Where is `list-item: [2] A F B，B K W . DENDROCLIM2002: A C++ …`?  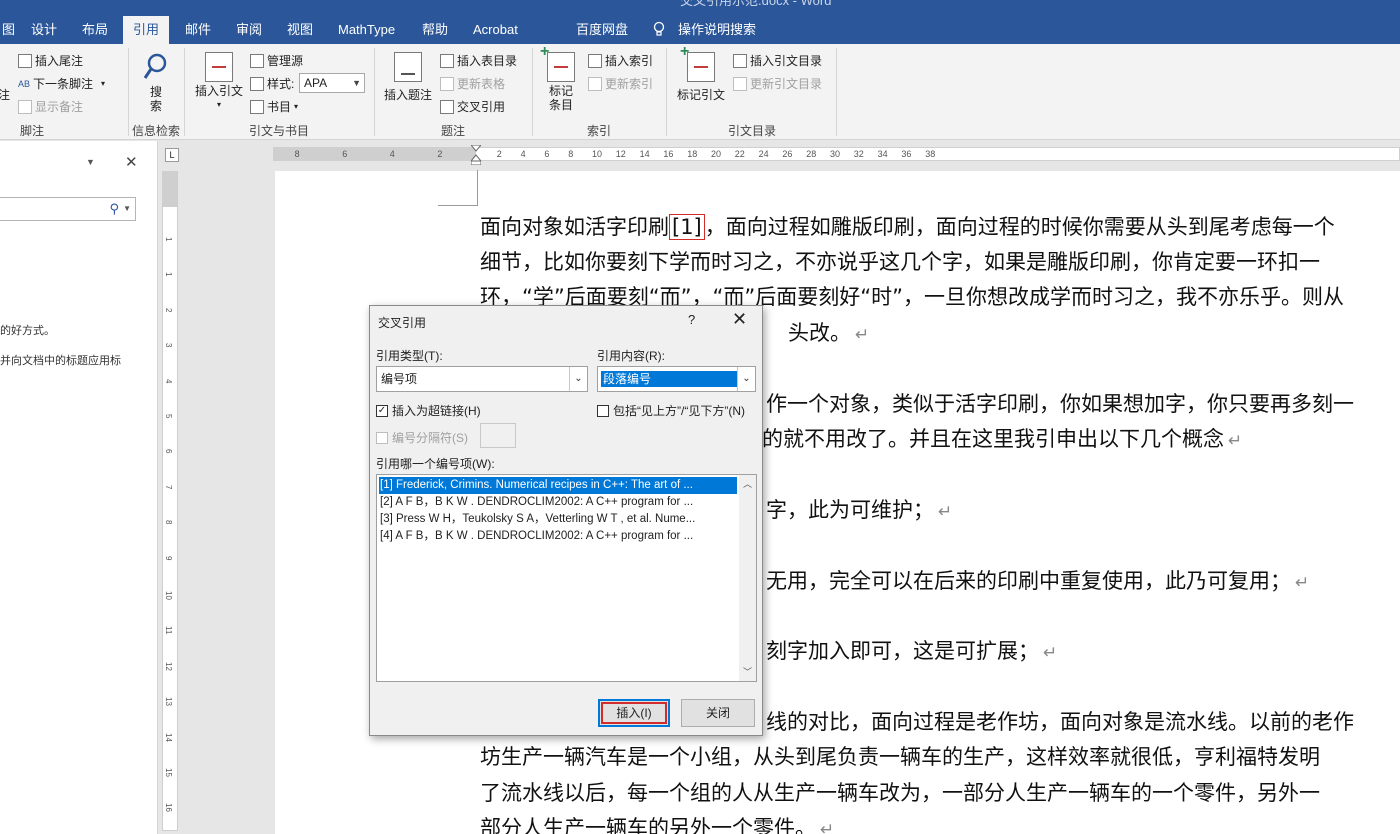 list-item: [2] A F B，B K W . DENDROCLIM2002: A C++ … is located at coordinates (558, 502).